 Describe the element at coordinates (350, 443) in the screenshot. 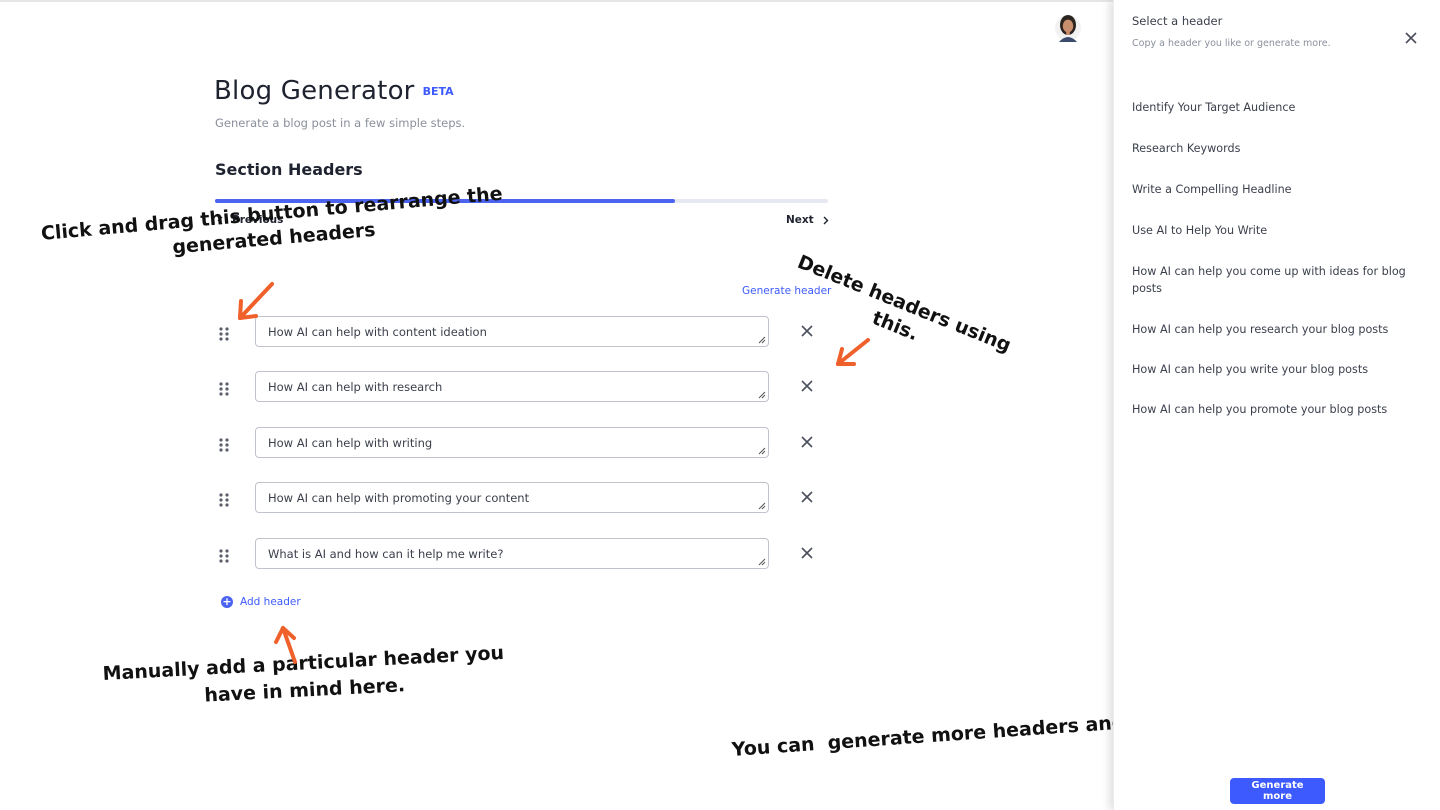

I see `header-input-text: How AI can help with writing` at that location.